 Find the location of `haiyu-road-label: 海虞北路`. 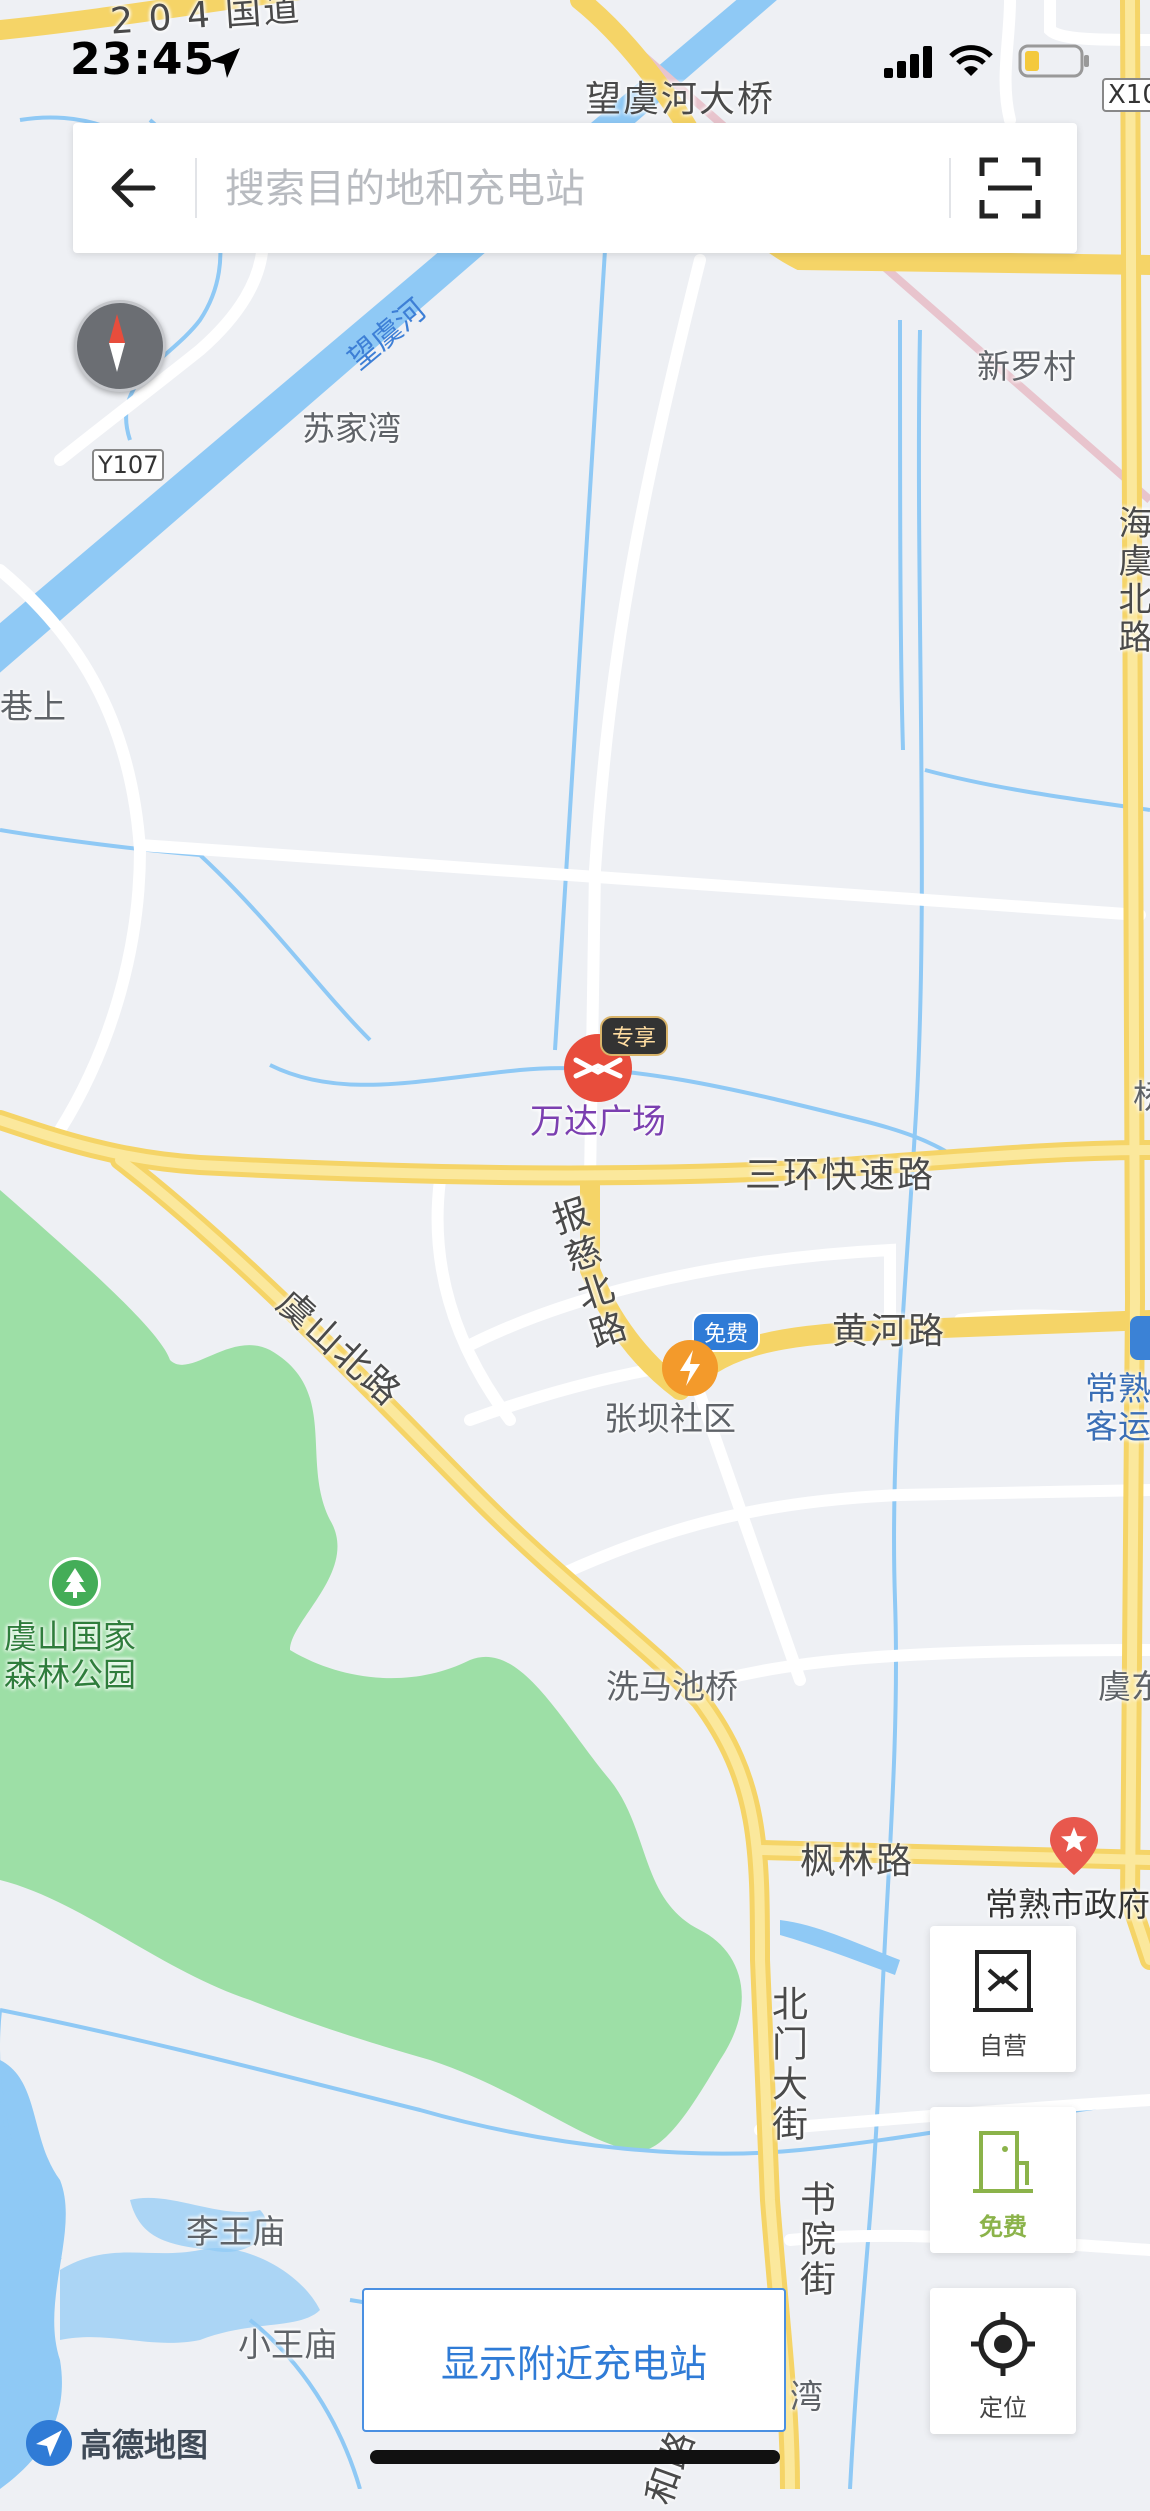

haiyu-road-label: 海虞北路 is located at coordinates (1131, 581).